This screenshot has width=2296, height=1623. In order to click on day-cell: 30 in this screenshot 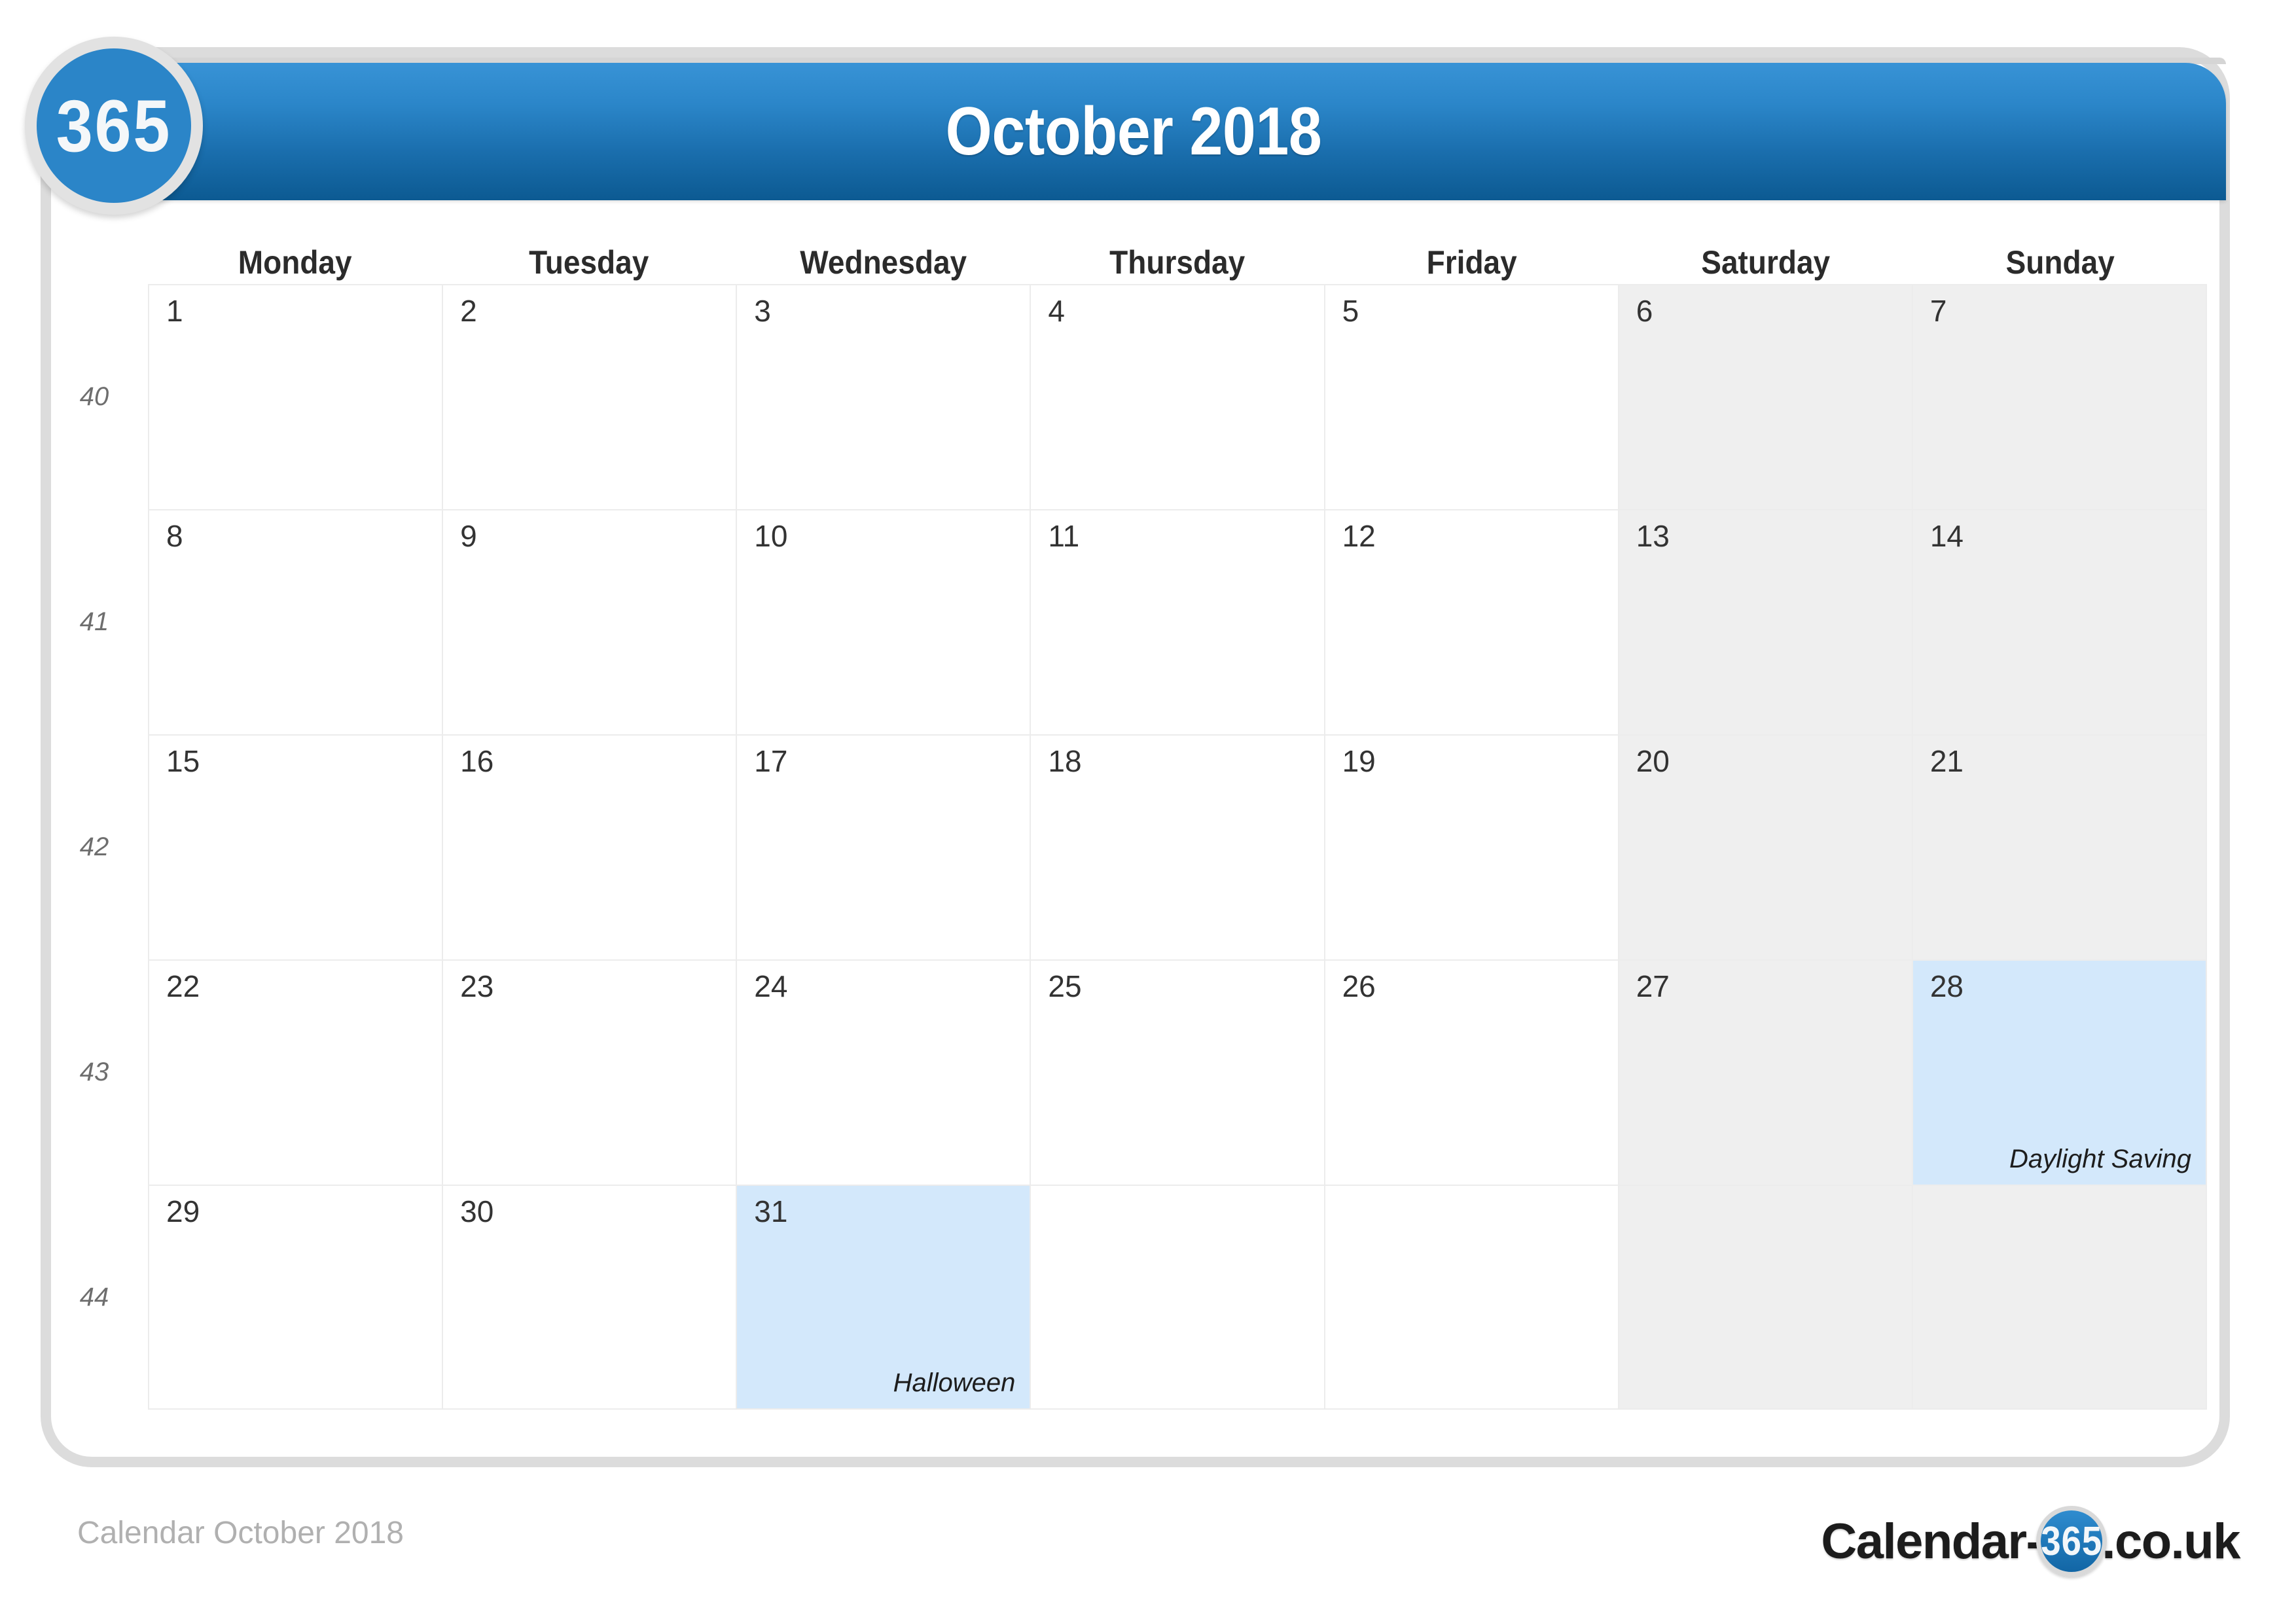, I will do `click(589, 1297)`.